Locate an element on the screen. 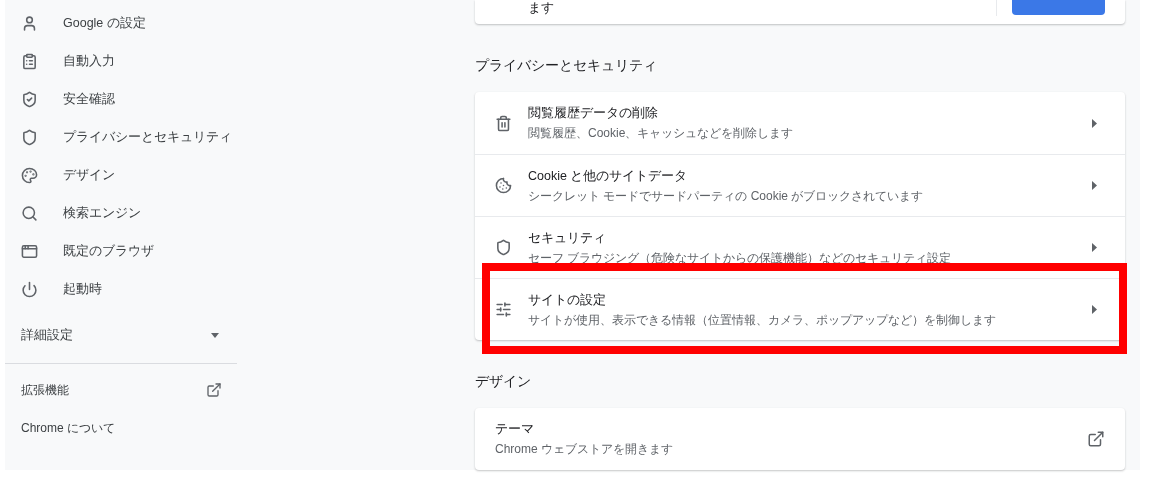 The width and height of the screenshot is (1156, 477). sidebar-item: 検索エンジン is located at coordinates (121, 213).